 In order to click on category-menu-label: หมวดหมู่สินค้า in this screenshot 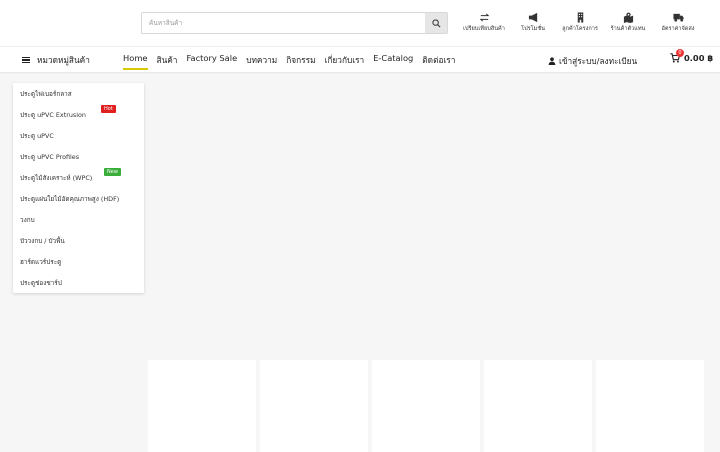, I will do `click(63, 60)`.